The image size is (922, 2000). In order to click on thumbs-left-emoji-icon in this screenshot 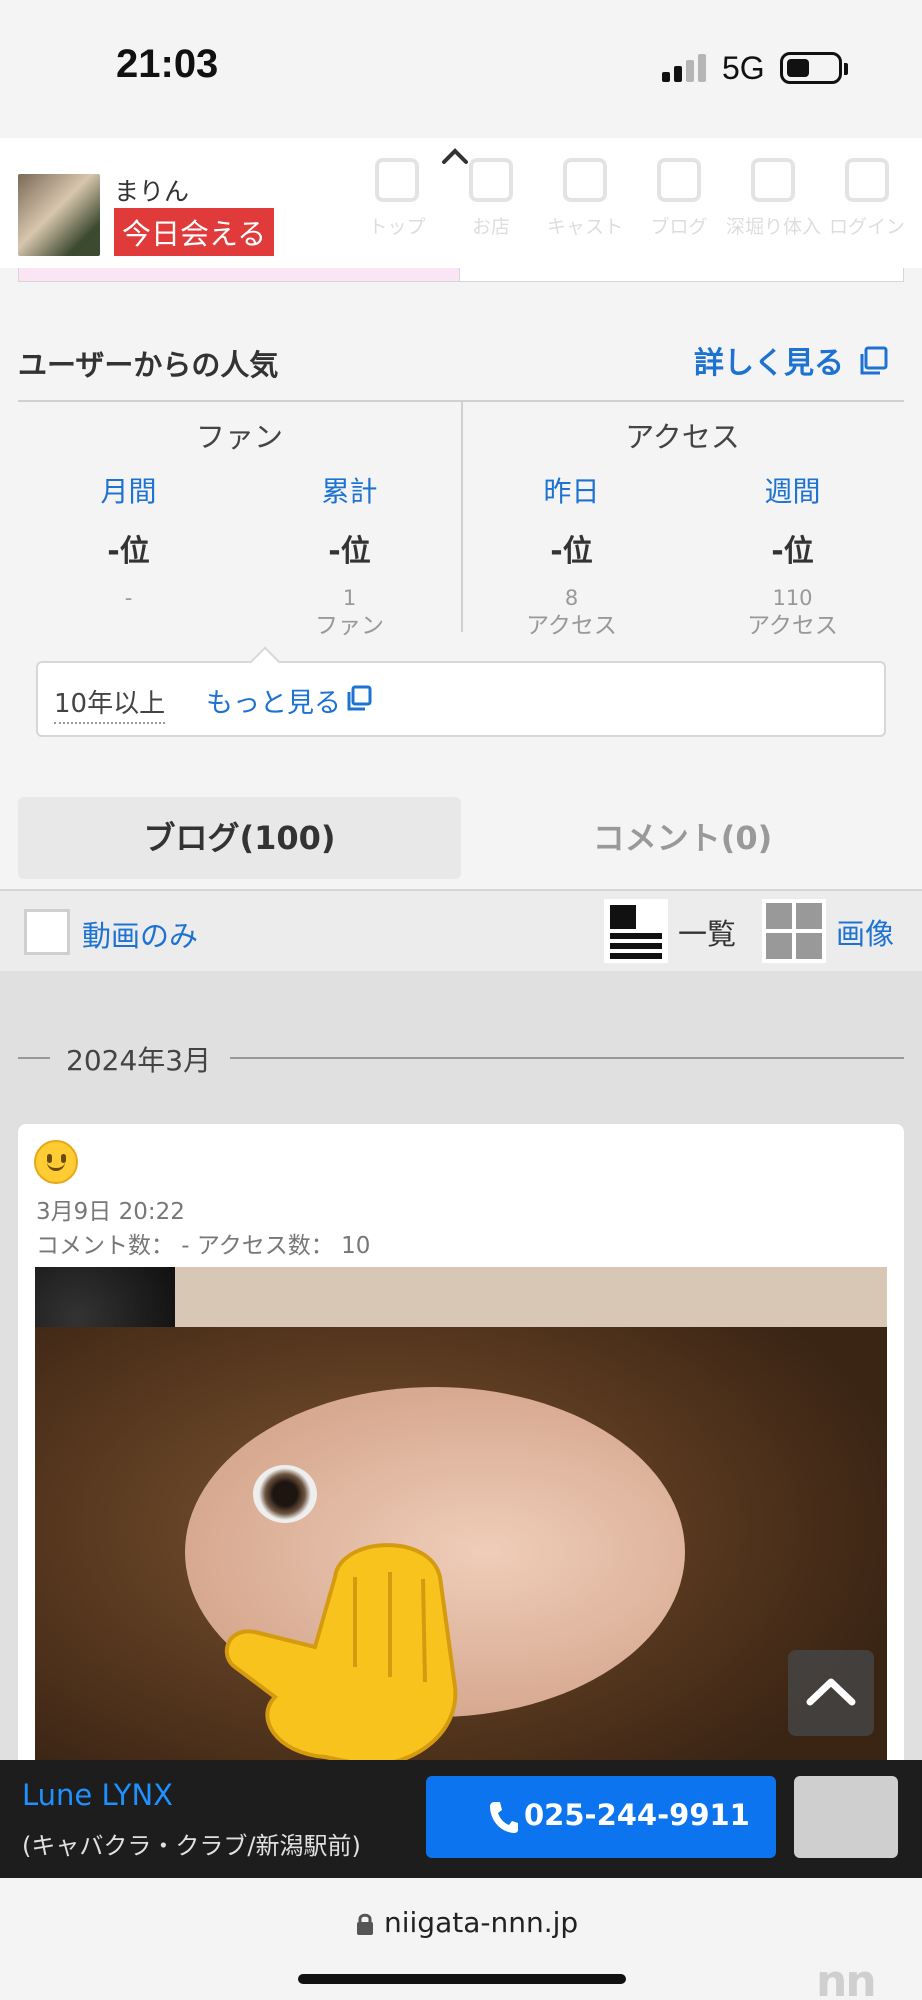, I will do `click(341, 1651)`.